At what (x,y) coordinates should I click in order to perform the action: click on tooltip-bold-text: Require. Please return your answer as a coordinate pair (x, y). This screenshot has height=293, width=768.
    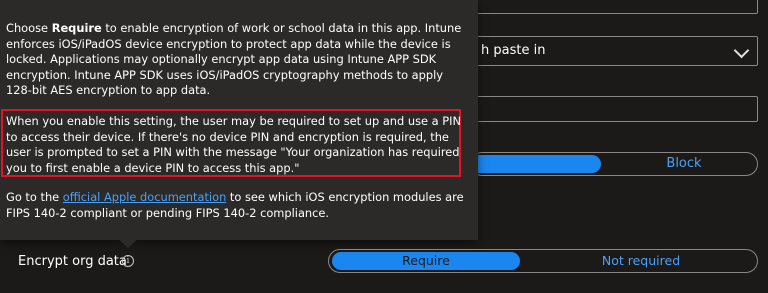
    Looking at the image, I should click on (76, 28).